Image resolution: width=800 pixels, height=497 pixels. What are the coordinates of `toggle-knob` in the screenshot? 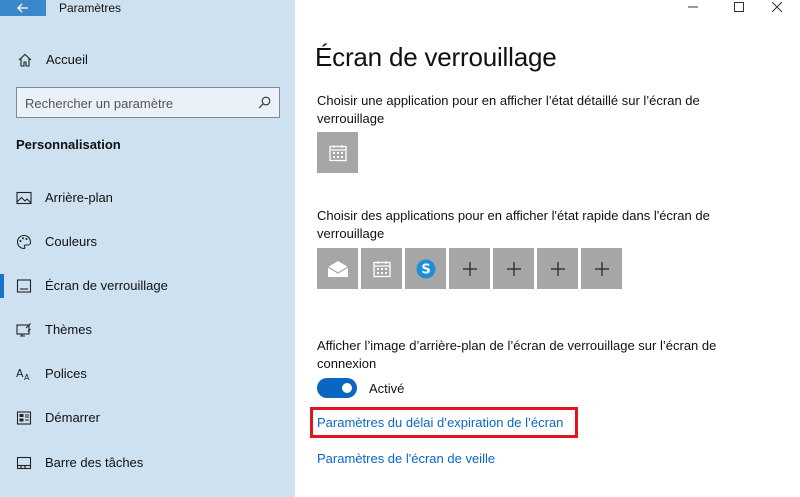 It's located at (347, 388).